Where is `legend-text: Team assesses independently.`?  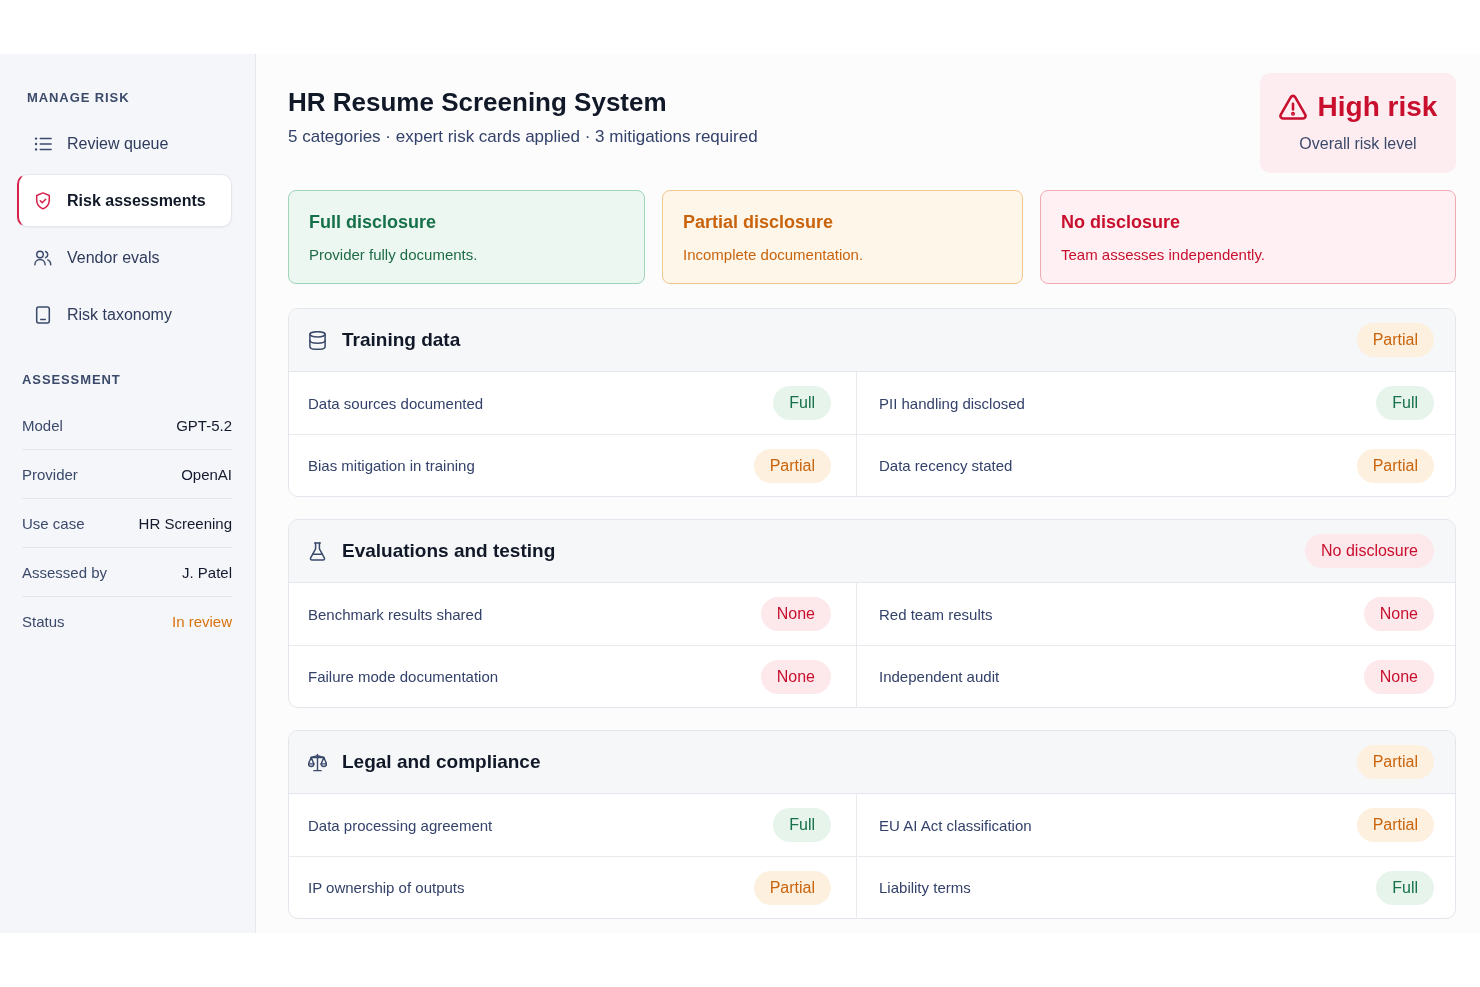 legend-text: Team assesses independently. is located at coordinates (1163, 255).